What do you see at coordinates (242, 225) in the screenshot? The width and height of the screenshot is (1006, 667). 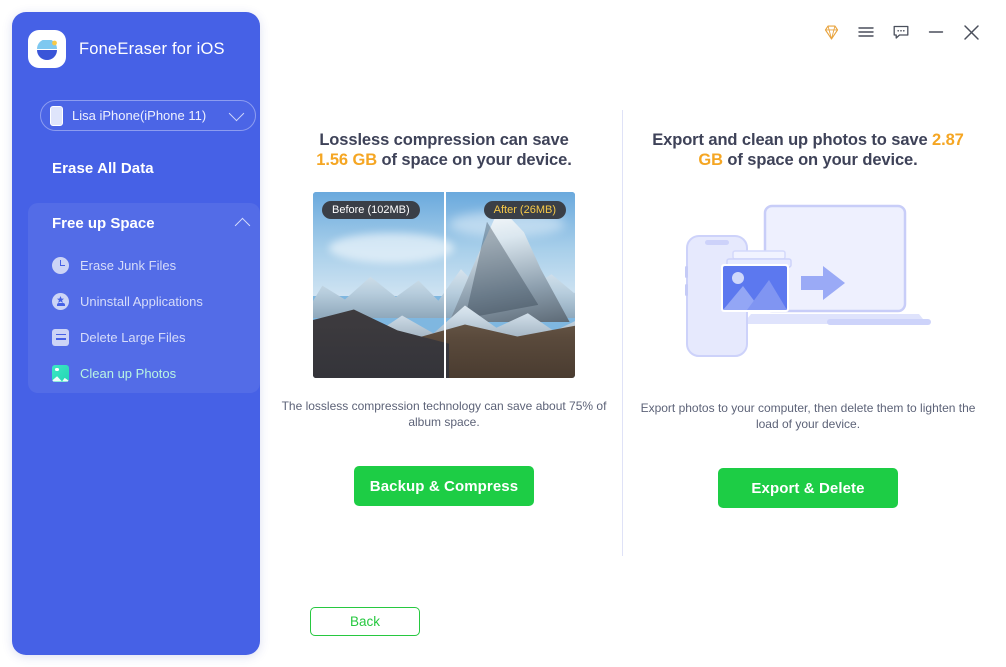 I see `chevron-up-icon` at bounding box center [242, 225].